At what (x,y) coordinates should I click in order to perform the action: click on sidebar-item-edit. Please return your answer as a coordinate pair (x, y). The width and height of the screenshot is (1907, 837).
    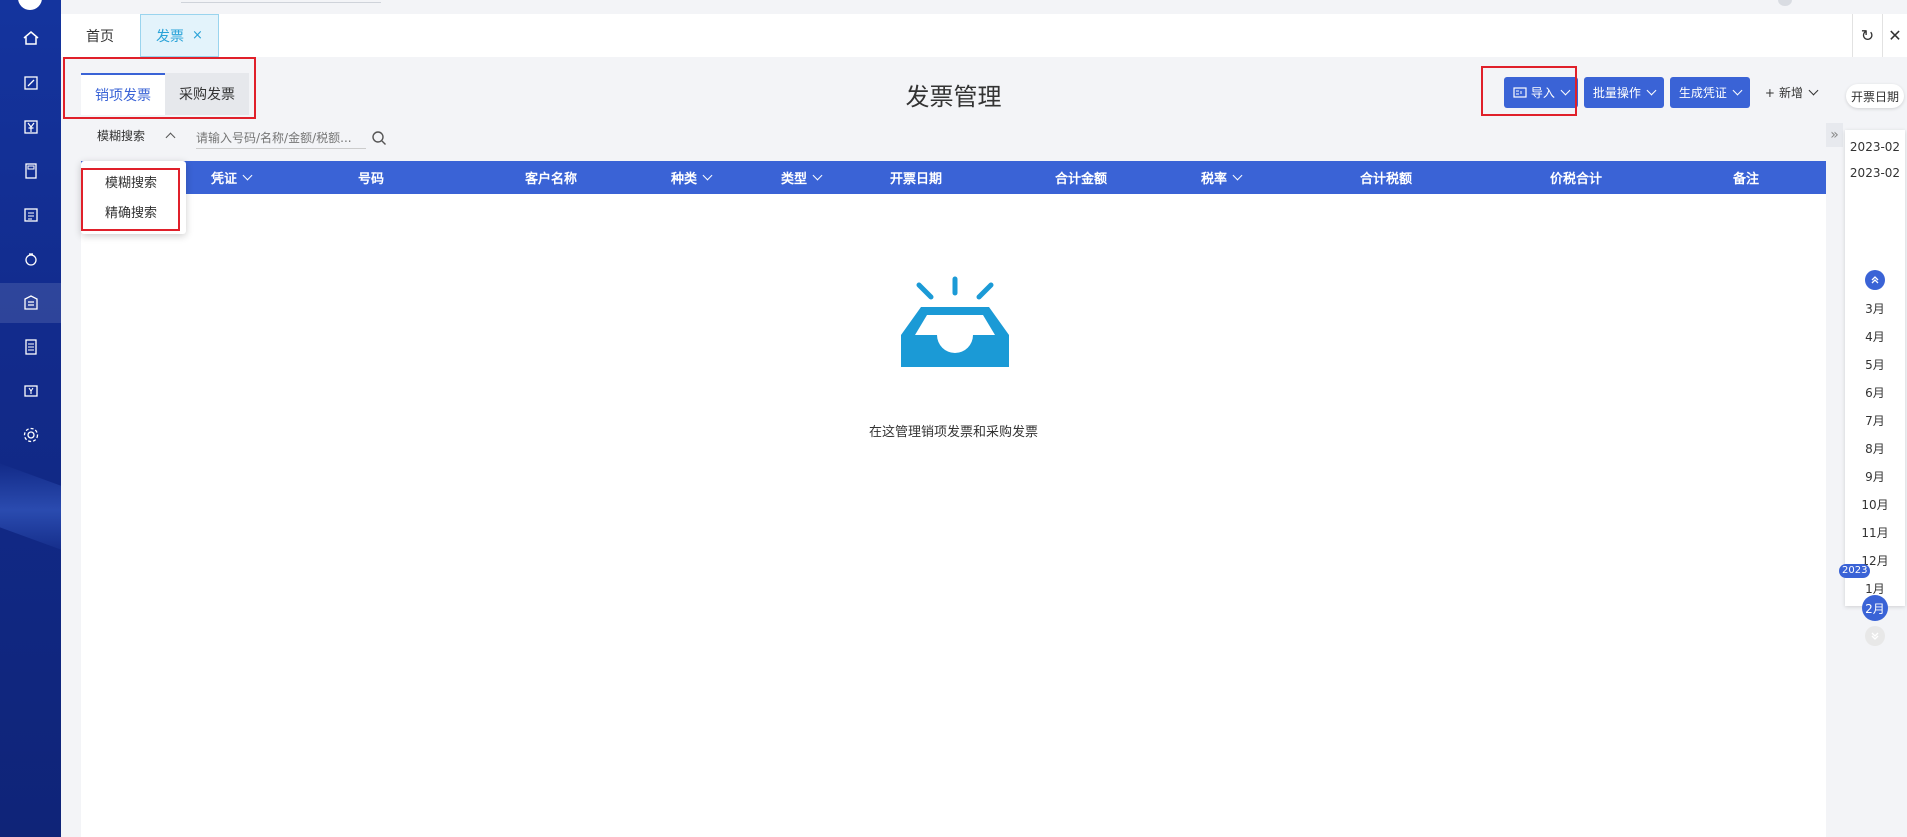
    Looking at the image, I should click on (30, 83).